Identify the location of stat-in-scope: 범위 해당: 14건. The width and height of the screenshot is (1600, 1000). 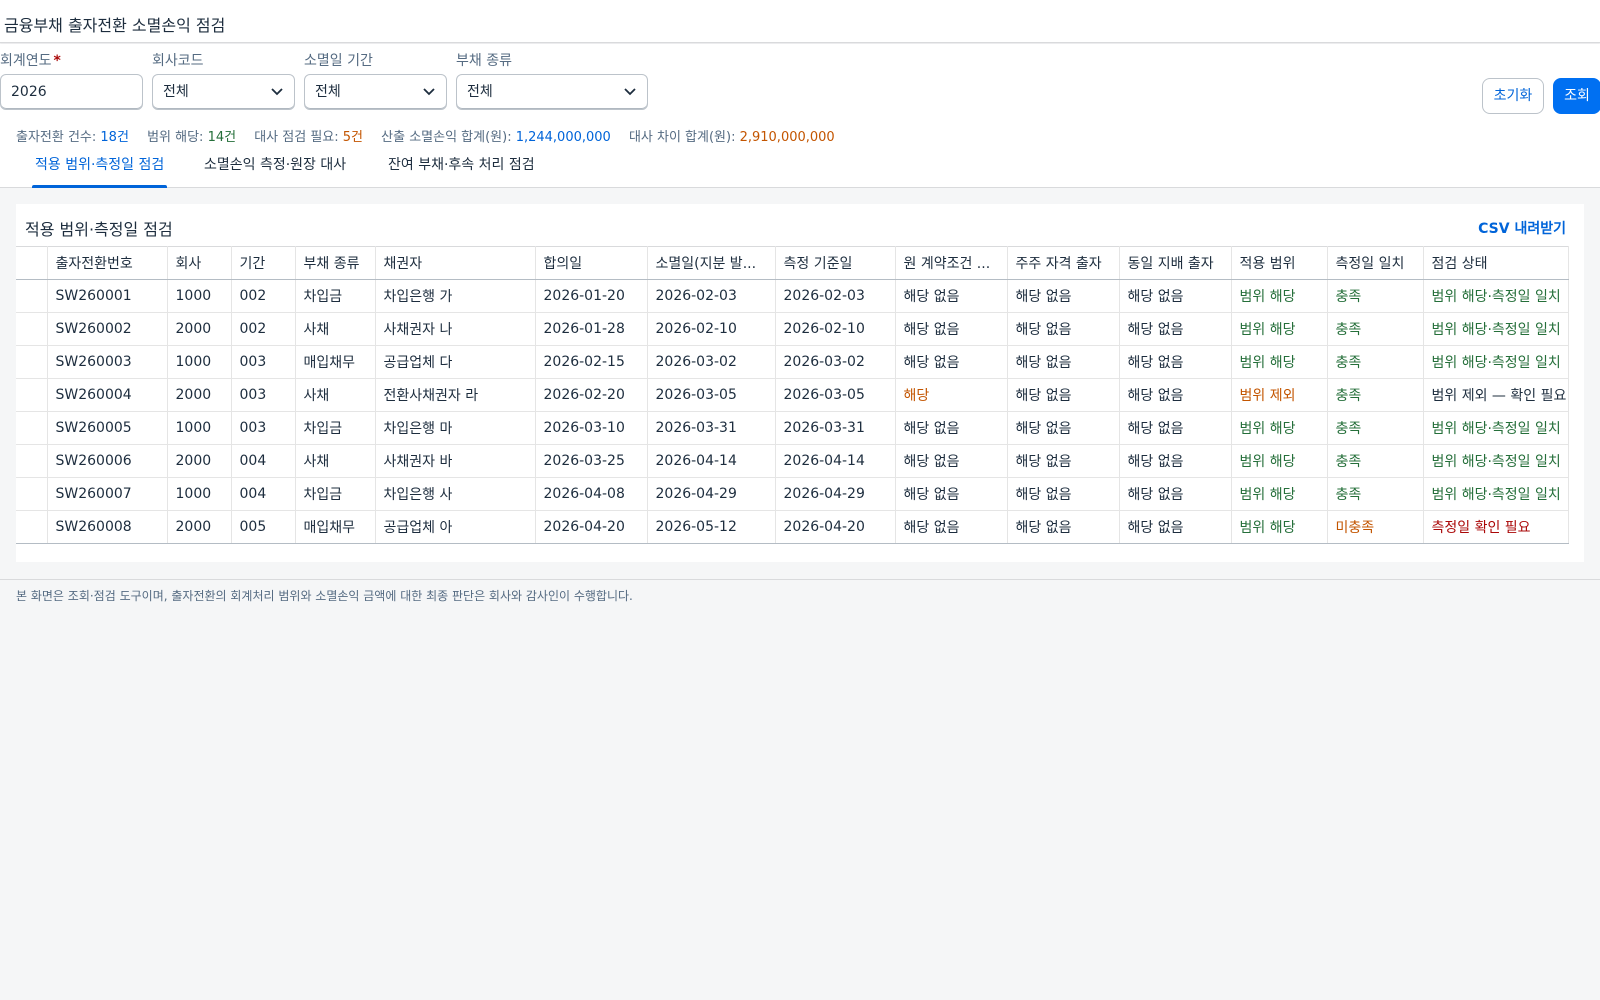
(192, 137).